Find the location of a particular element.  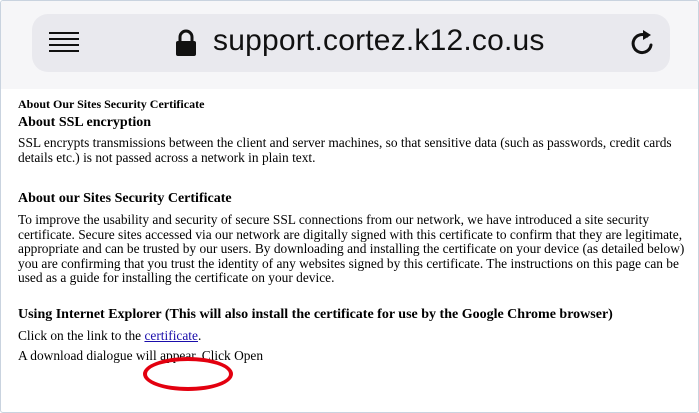

address-bar: support.cortez.k12.co.us is located at coordinates (351, 43).